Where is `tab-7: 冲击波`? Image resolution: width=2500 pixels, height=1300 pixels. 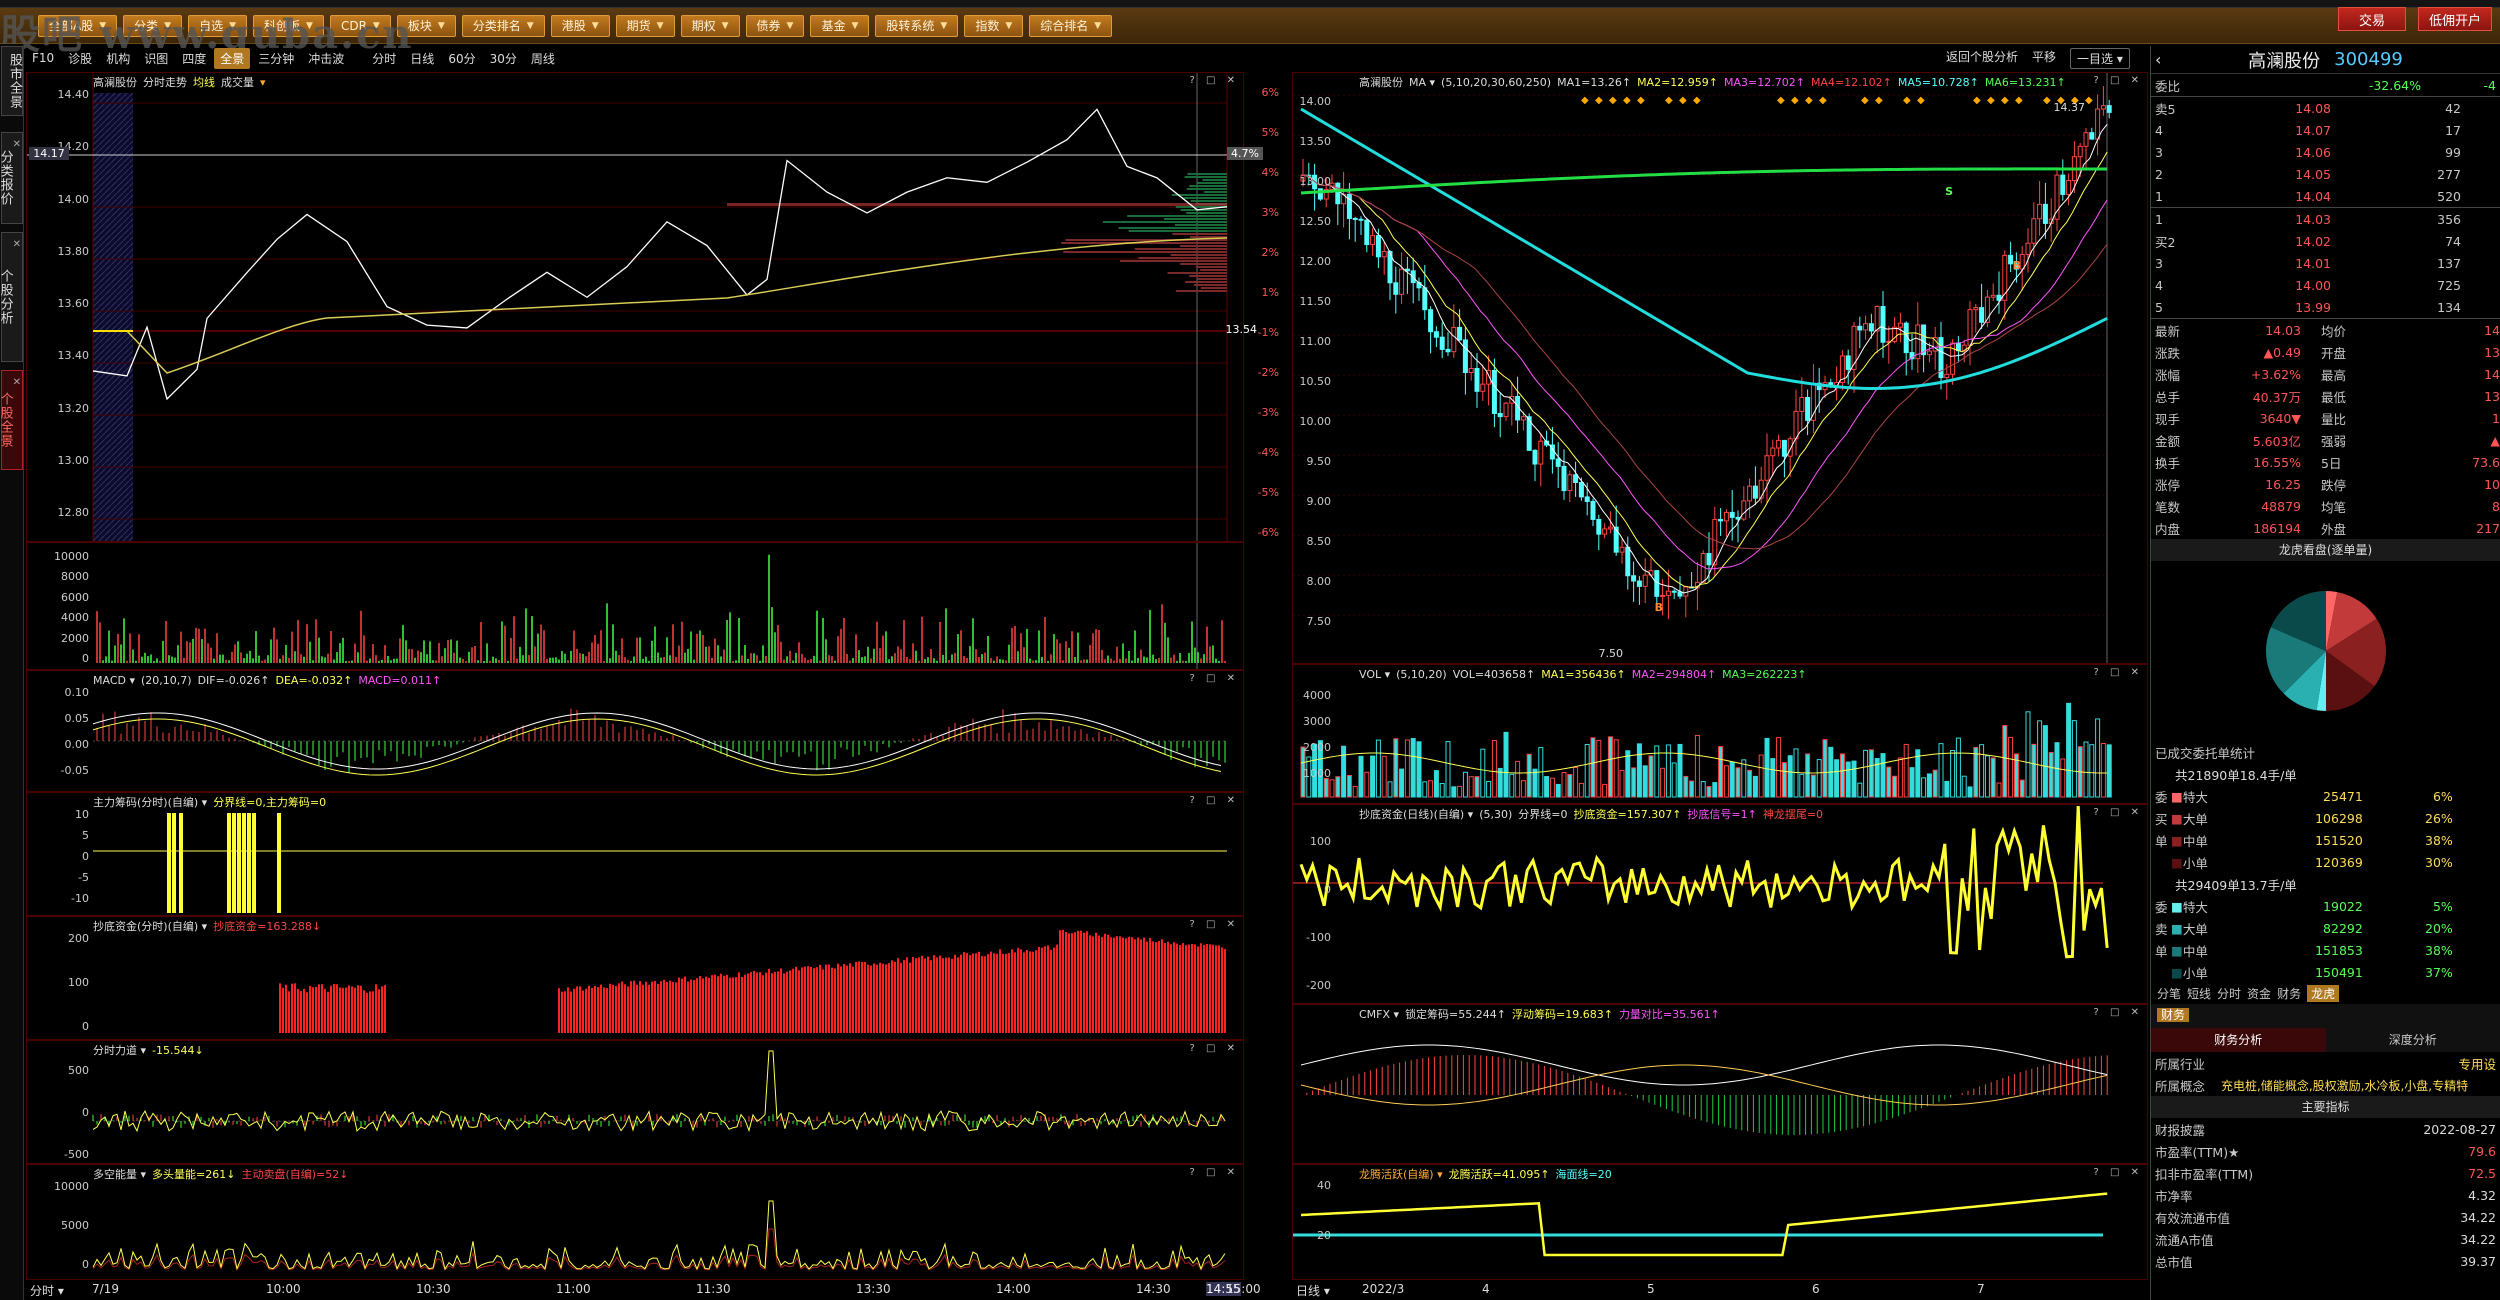
tab-7: 冲击波 is located at coordinates (326, 58).